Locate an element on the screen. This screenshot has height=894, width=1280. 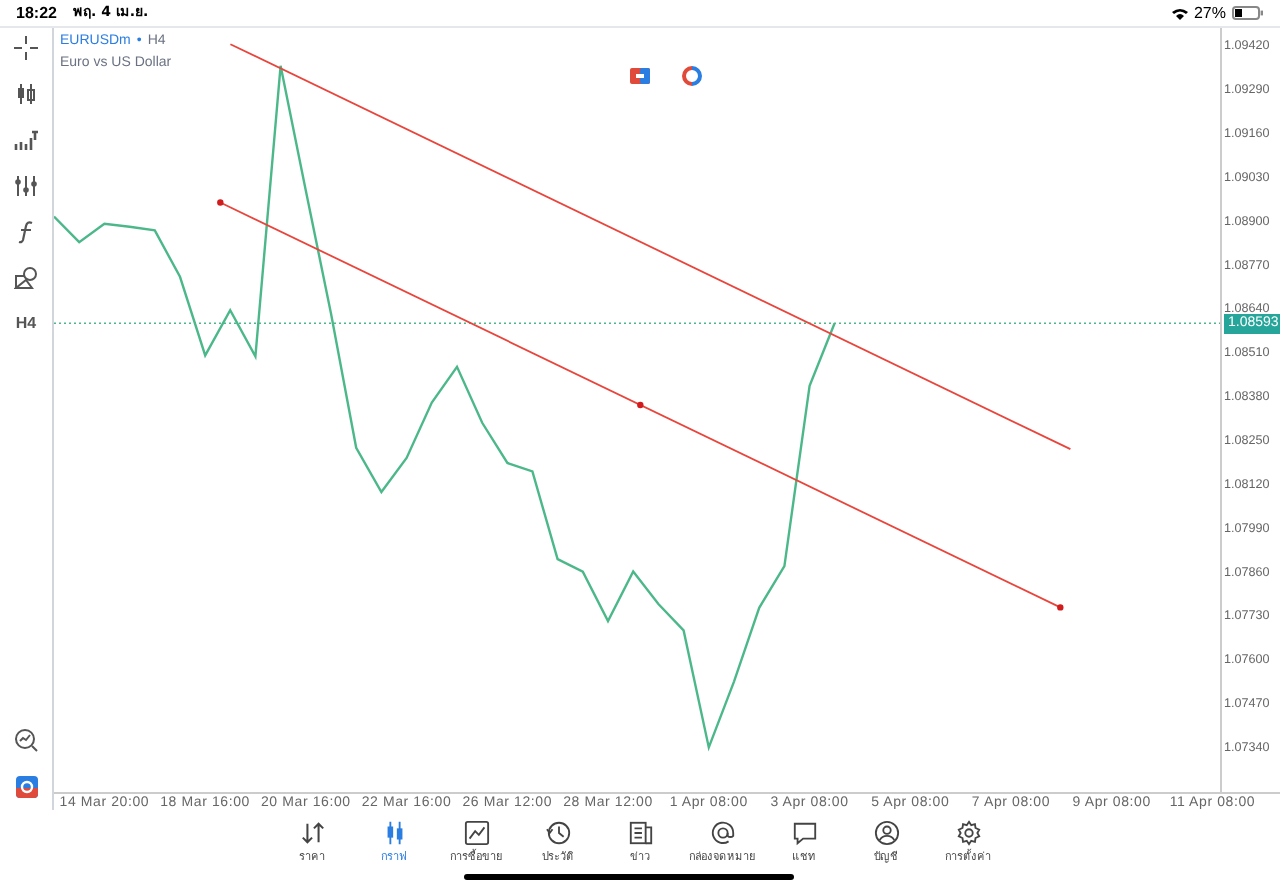
chart-search-icon is located at coordinates (26, 740).